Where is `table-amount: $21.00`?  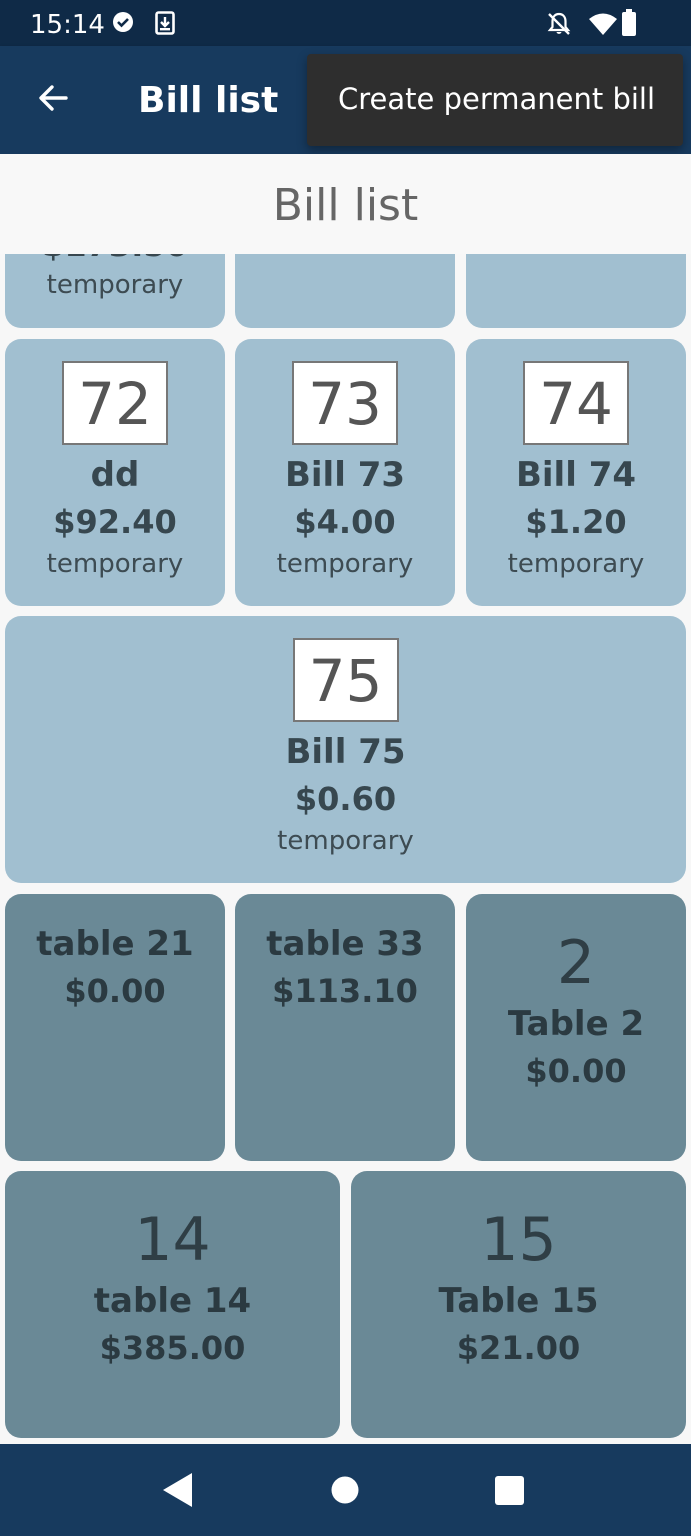
table-amount: $21.00 is located at coordinates (518, 1348).